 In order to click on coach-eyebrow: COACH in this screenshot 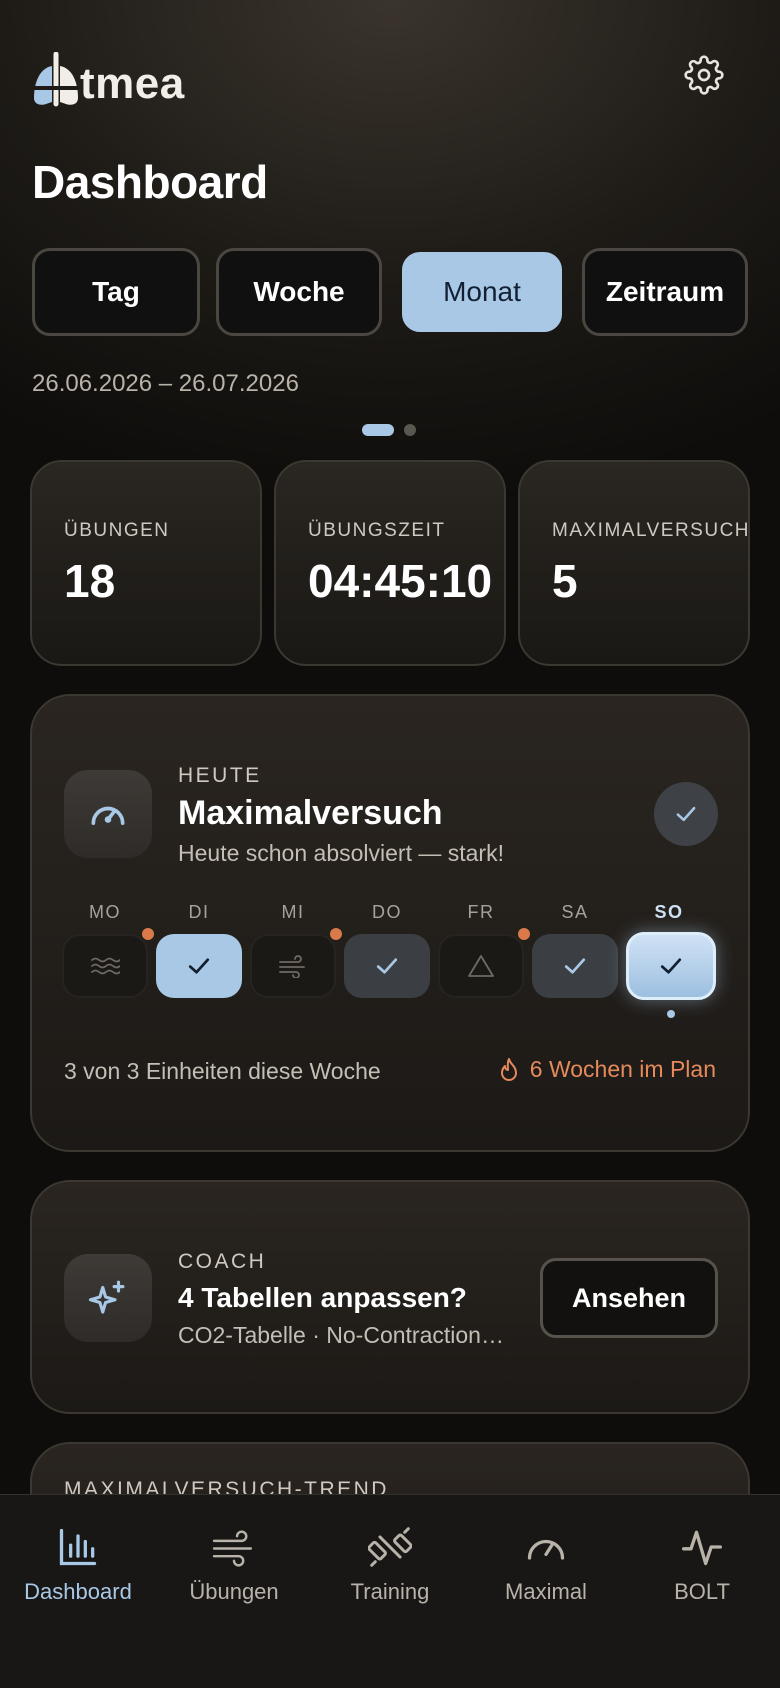, I will do `click(222, 1261)`.